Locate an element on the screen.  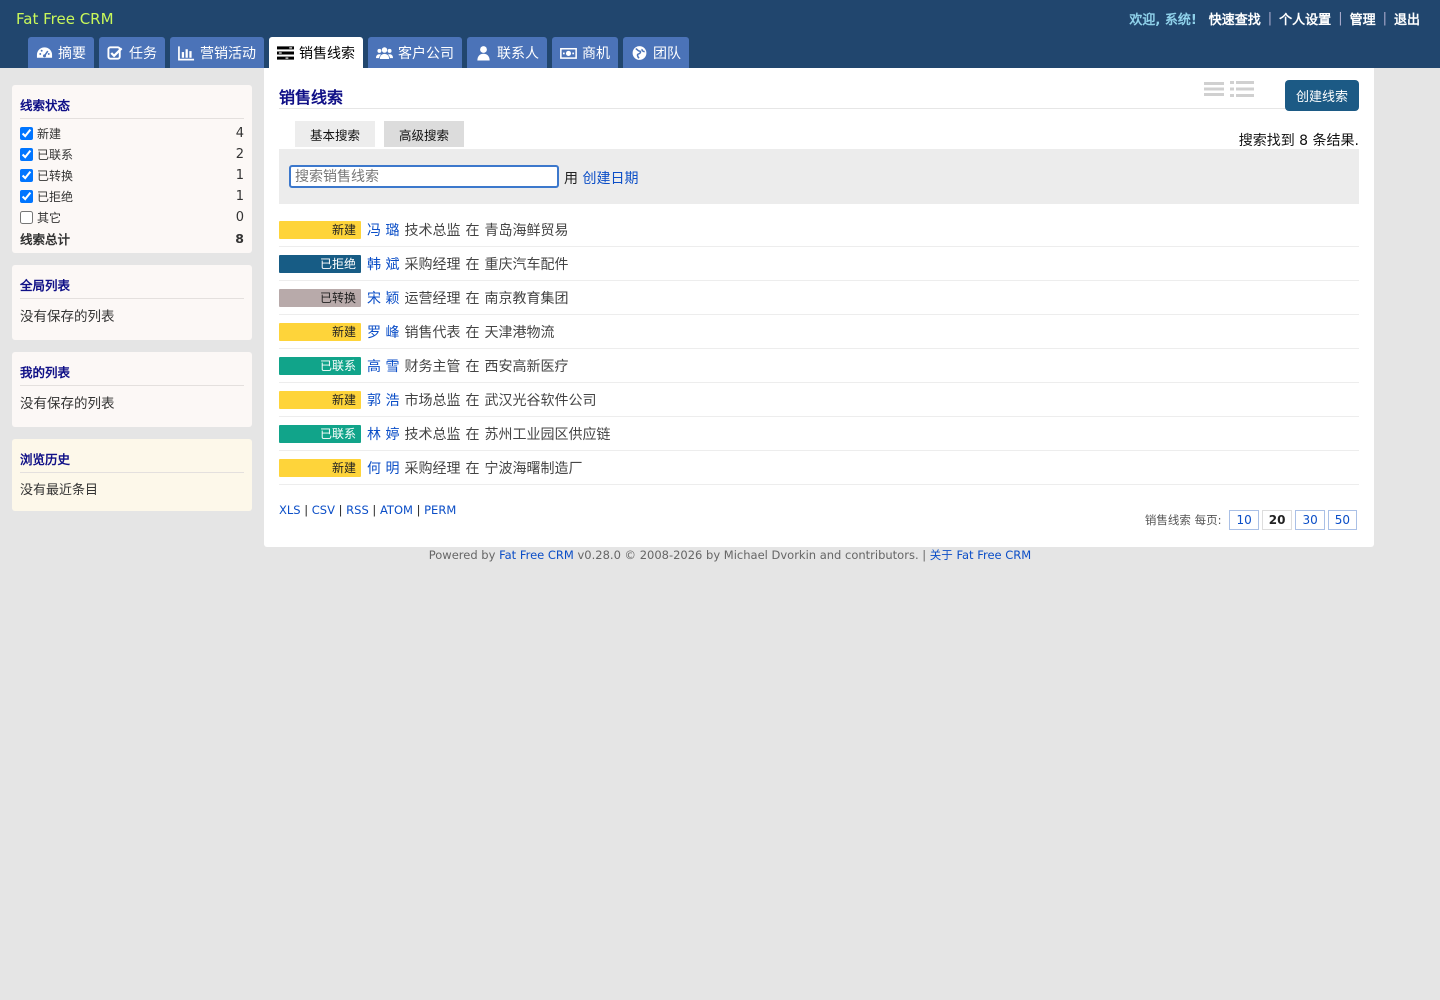
status-label: 其它 is located at coordinates (49, 218).